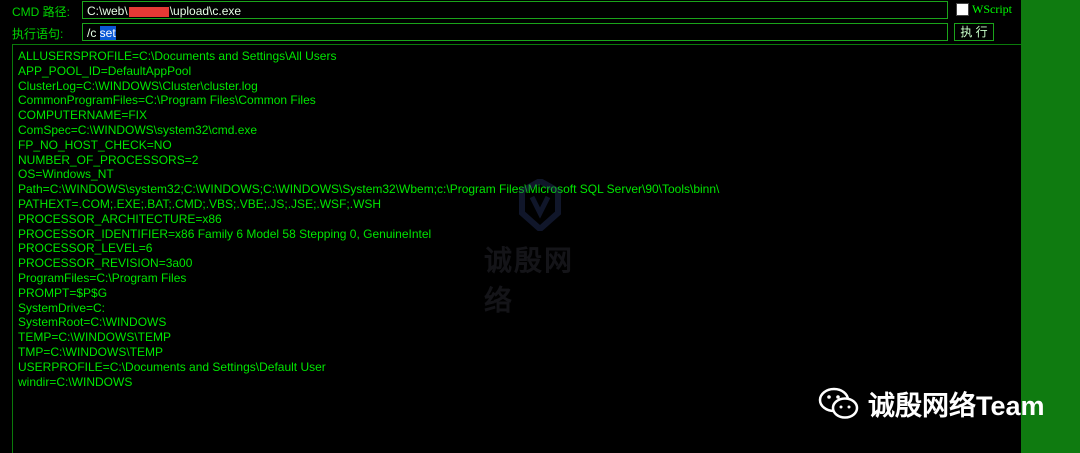 Image resolution: width=1080 pixels, height=453 pixels. Describe the element at coordinates (962, 9) in the screenshot. I see `wscript-checkbox` at that location.